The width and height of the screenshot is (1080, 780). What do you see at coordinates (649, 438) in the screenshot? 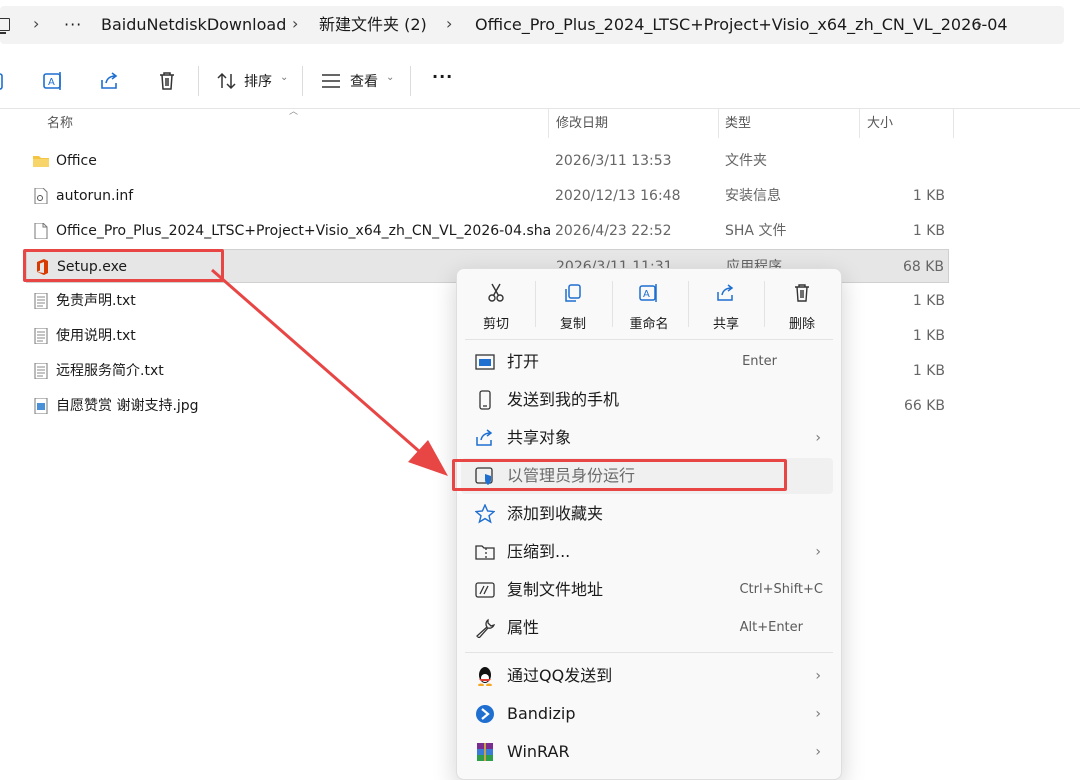
I see `menu-item-share-with: 共享对象 ›` at bounding box center [649, 438].